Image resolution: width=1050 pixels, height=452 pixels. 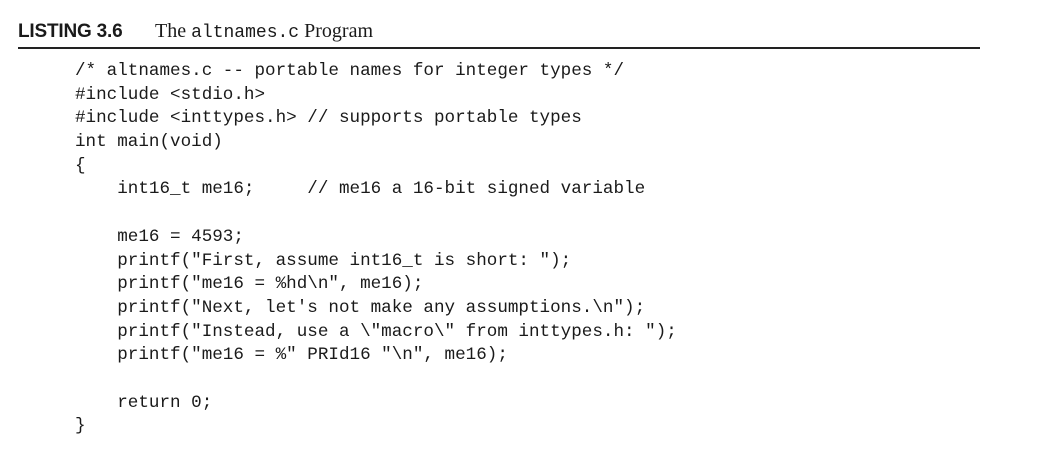 I want to click on code-line-include-stdio: #include <stdio.h>, so click(x=170, y=94).